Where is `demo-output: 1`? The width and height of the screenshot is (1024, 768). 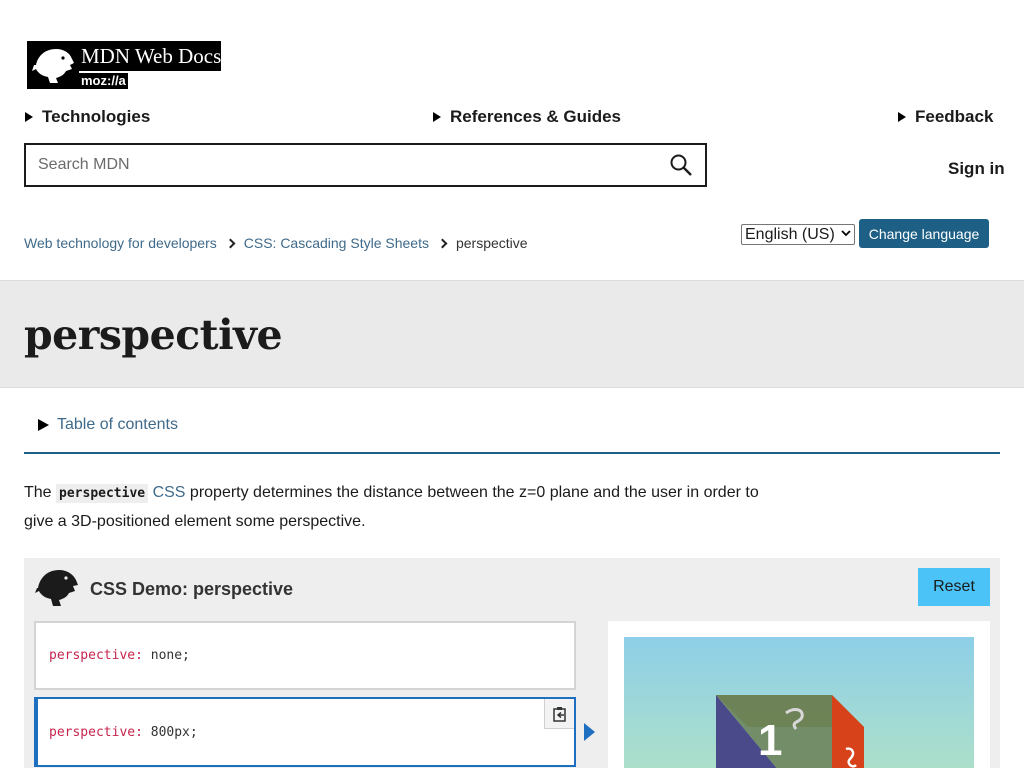
demo-output: 1 is located at coordinates (799, 694).